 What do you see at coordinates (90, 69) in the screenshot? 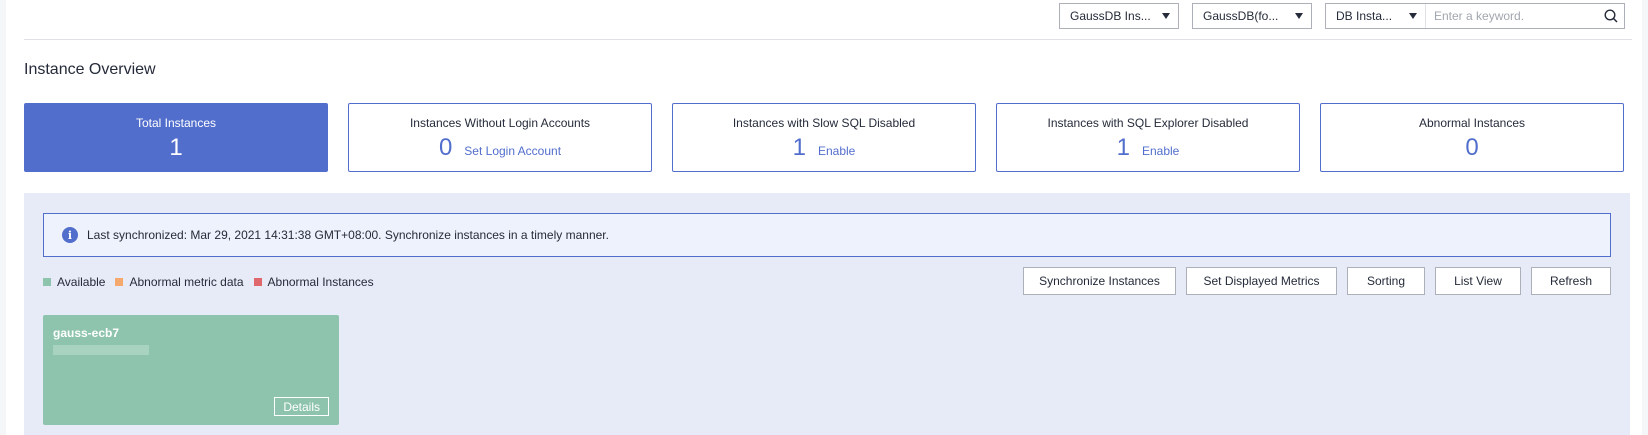
I see `page-title: Instance Overview` at bounding box center [90, 69].